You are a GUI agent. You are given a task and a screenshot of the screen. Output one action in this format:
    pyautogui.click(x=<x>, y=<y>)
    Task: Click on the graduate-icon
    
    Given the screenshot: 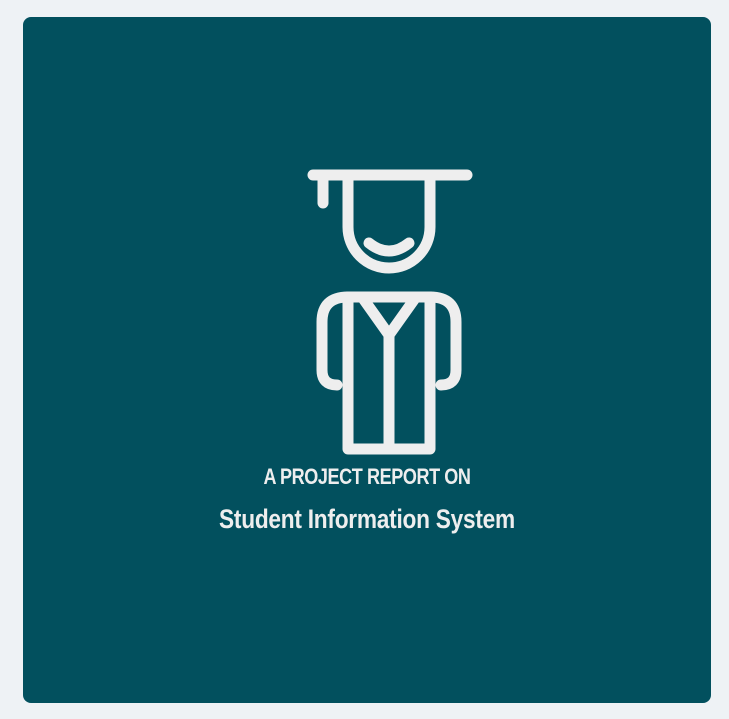 What is the action you would take?
    pyautogui.click(x=390, y=312)
    